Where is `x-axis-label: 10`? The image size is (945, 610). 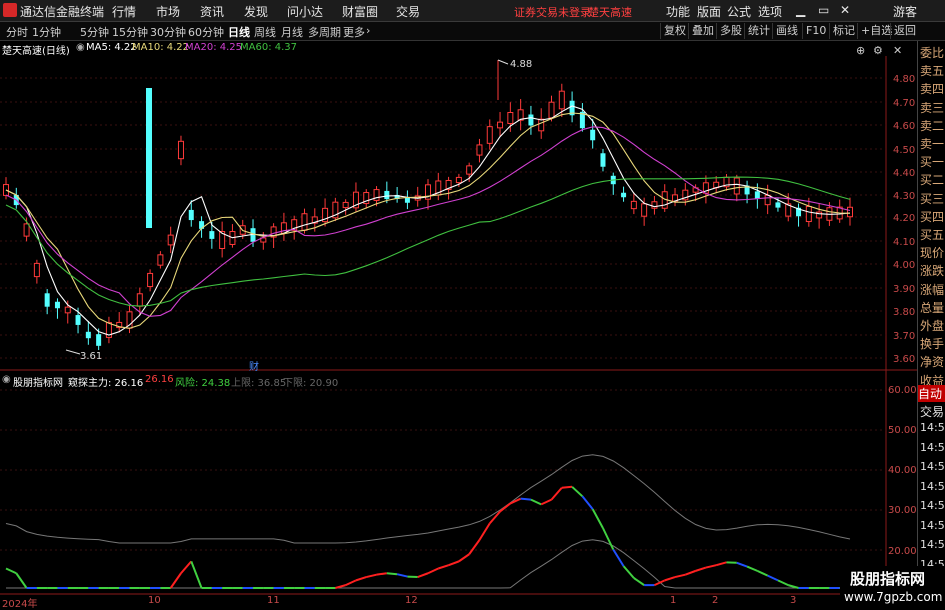
x-axis-label: 10 is located at coordinates (154, 600).